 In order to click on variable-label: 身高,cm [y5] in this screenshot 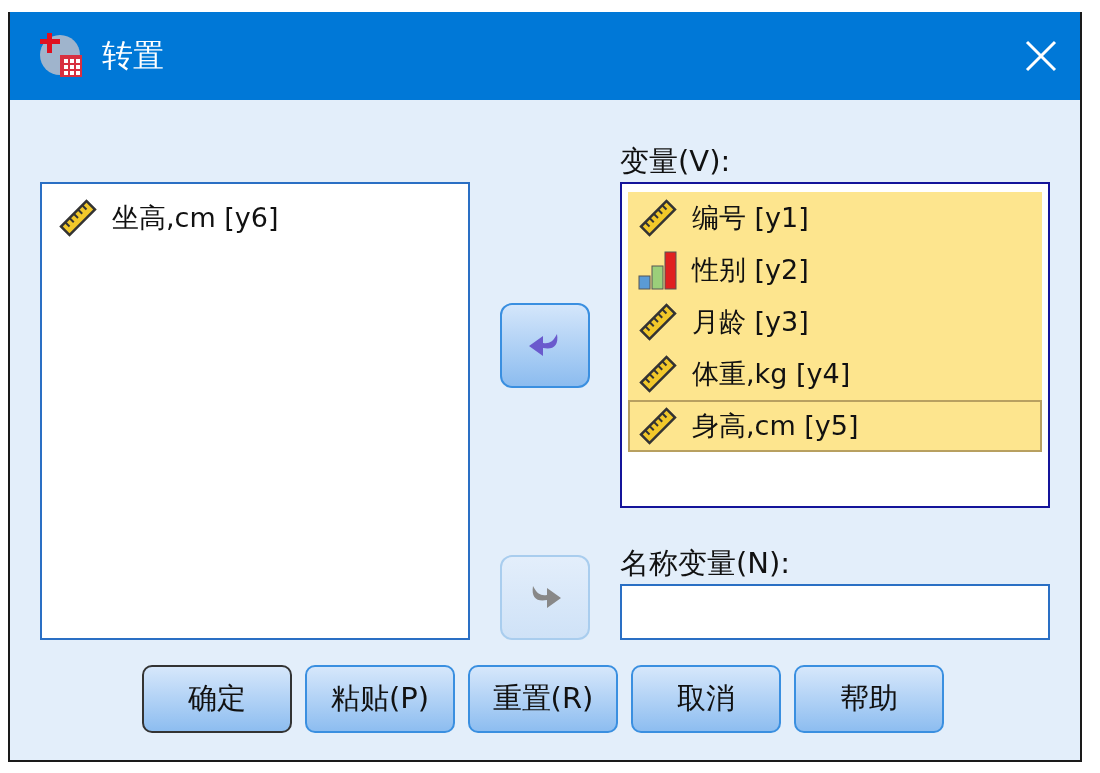, I will do `click(775, 426)`.